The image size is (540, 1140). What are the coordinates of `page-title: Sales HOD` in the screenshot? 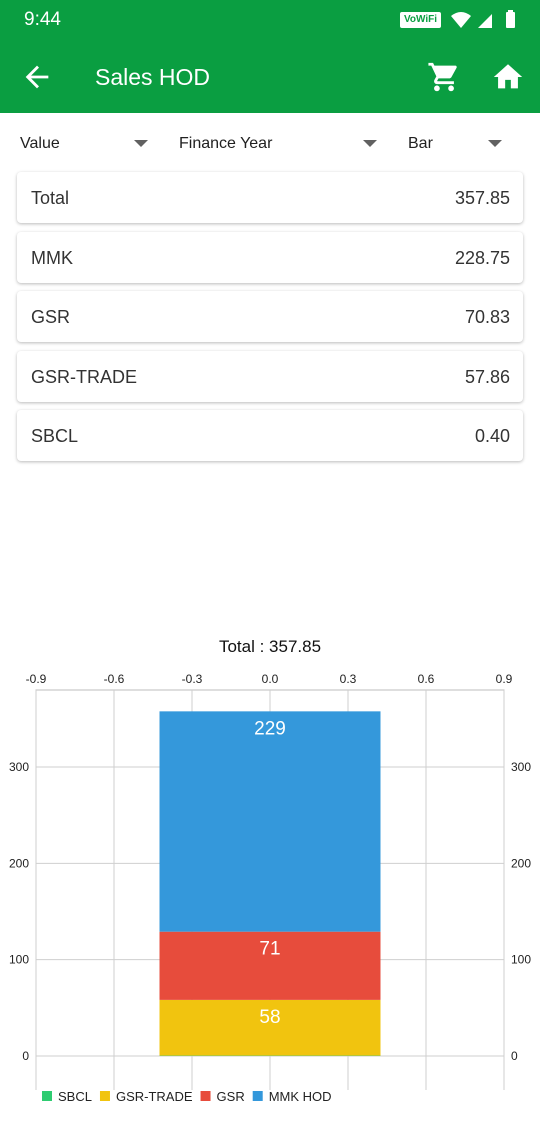 It's located at (153, 77).